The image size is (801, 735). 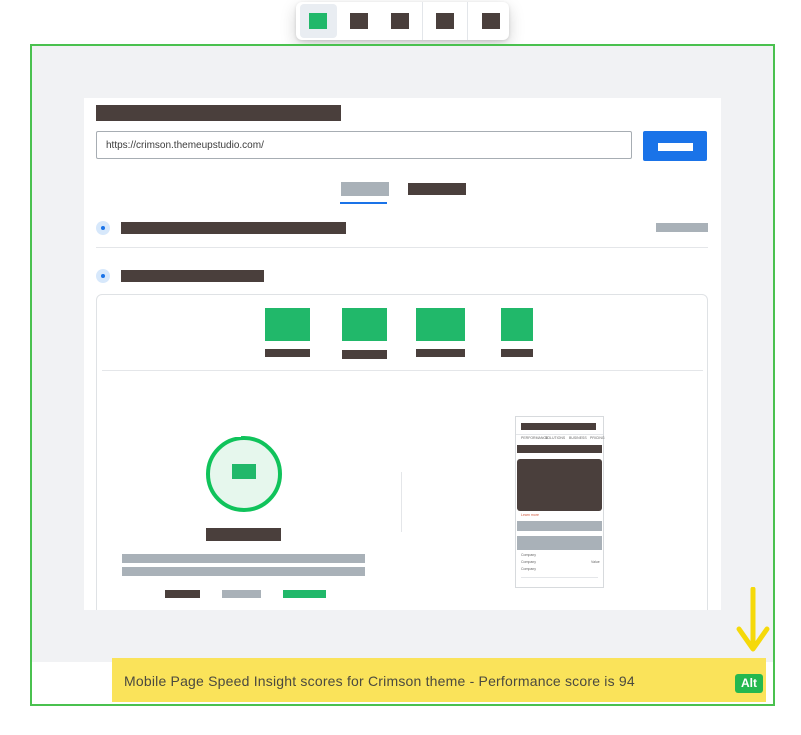 I want to click on lighthouse-icon, so click(x=103, y=276).